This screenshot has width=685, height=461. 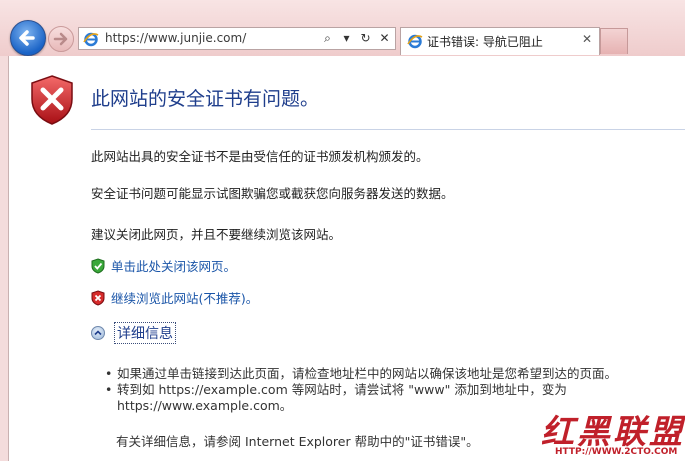 What do you see at coordinates (98, 333) in the screenshot?
I see `chevron-up-icon` at bounding box center [98, 333].